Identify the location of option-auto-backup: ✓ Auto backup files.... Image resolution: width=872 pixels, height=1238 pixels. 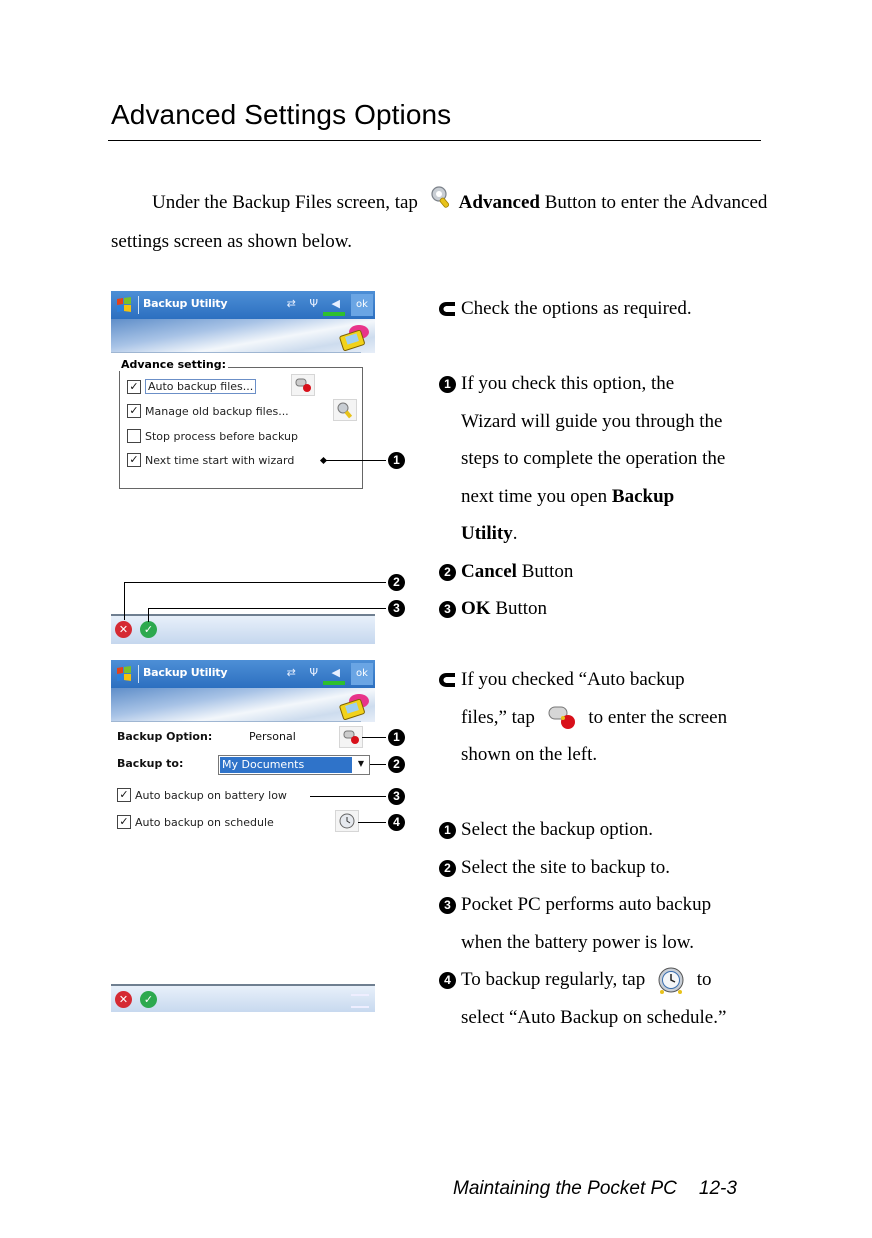
(192, 386).